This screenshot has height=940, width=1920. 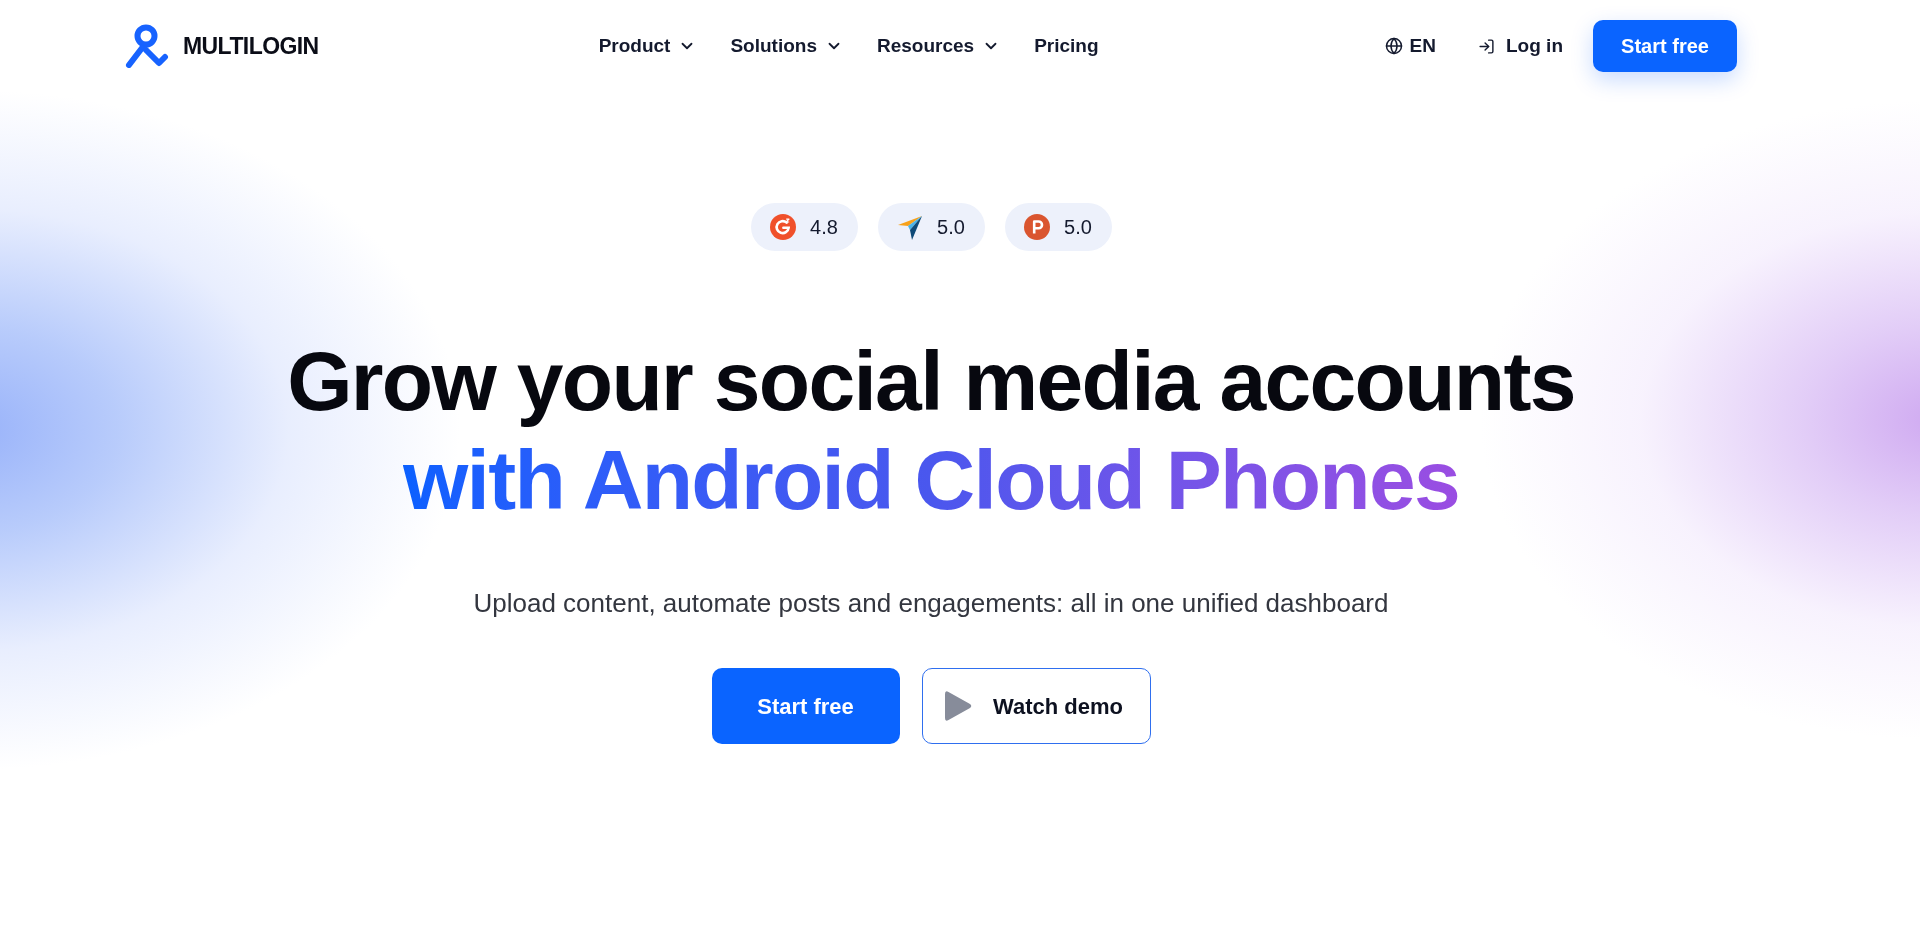 What do you see at coordinates (1036, 706) in the screenshot?
I see `watch-demo-button: Watch demo` at bounding box center [1036, 706].